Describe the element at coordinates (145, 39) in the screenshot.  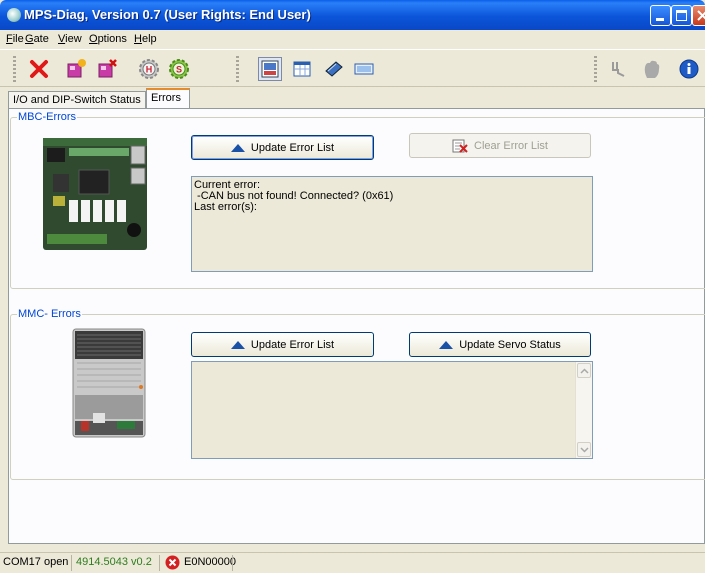
I see `menu-help: Help` at that location.